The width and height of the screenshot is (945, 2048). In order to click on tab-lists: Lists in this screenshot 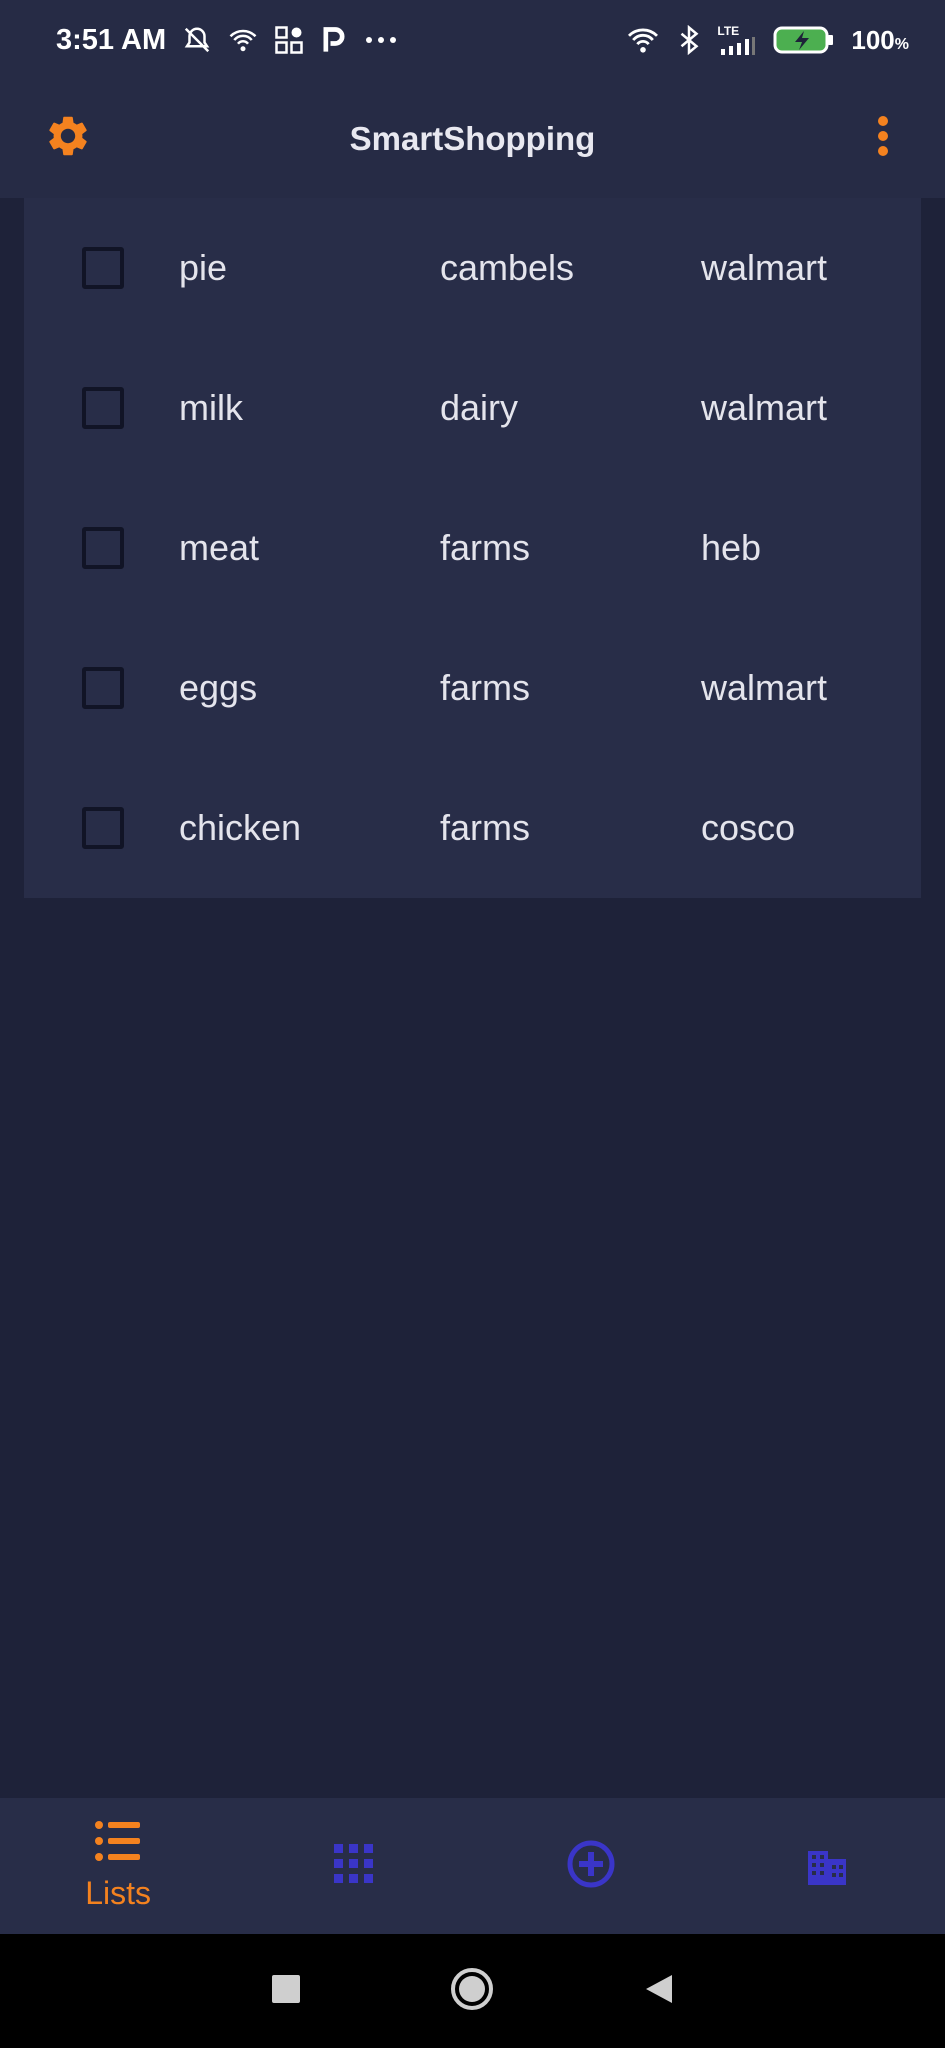, I will do `click(118, 1866)`.